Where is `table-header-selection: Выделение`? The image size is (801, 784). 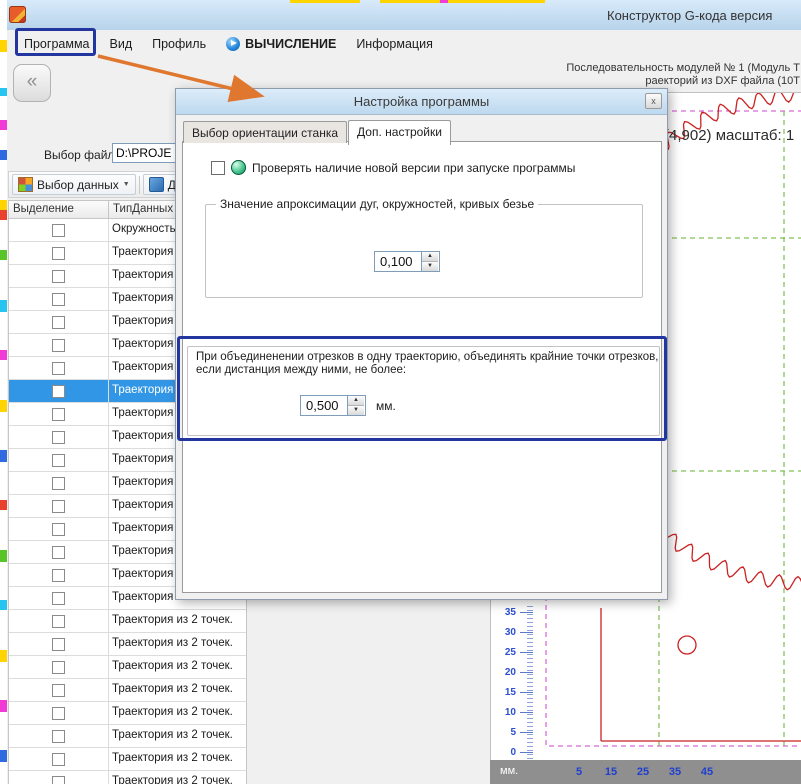
table-header-selection: Выделение is located at coordinates (59, 209).